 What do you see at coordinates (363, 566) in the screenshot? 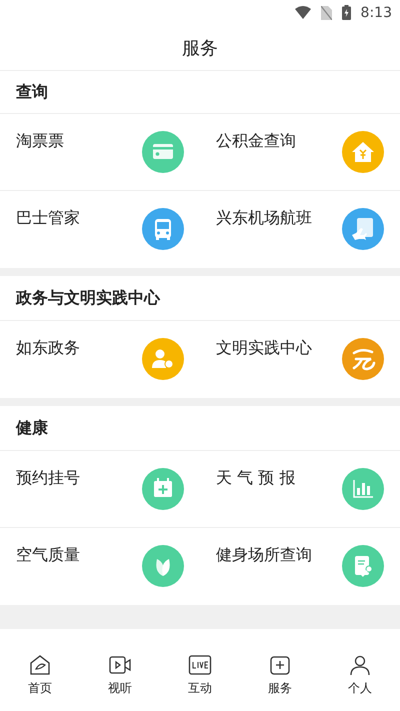
I see `document-icon` at bounding box center [363, 566].